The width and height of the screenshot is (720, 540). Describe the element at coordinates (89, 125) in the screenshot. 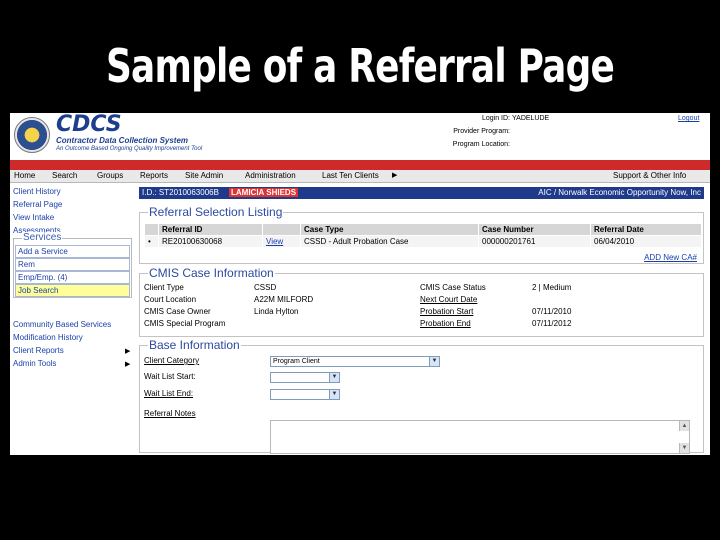

I see `logo-text: CDCS` at that location.